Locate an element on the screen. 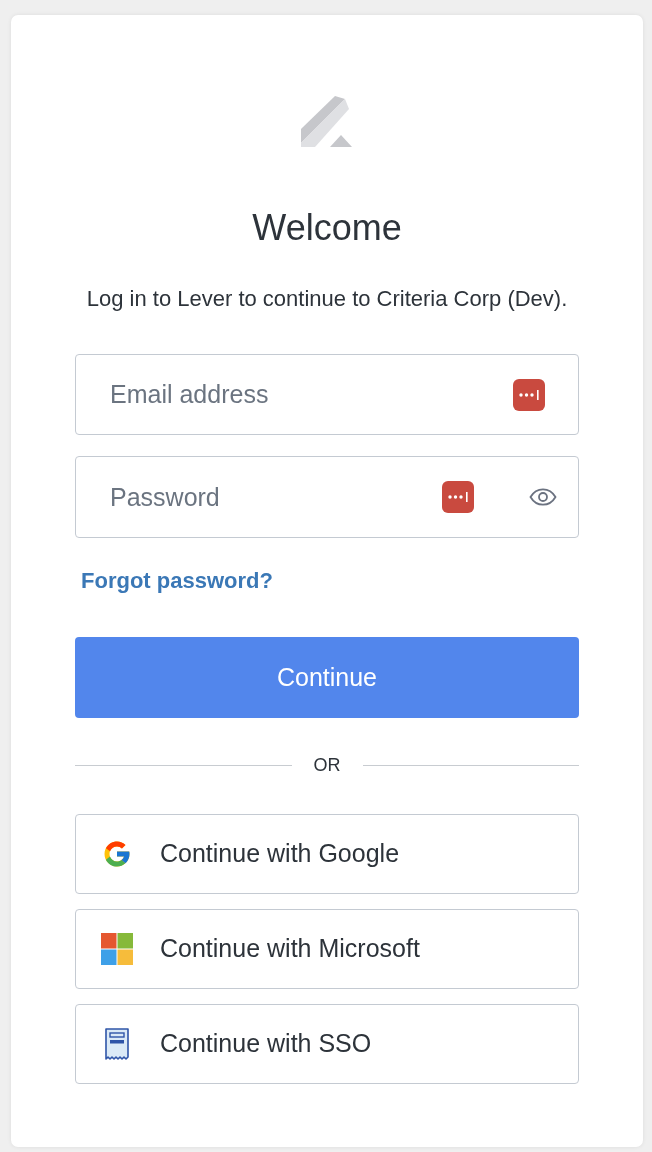  four-squares-icon is located at coordinates (117, 949).